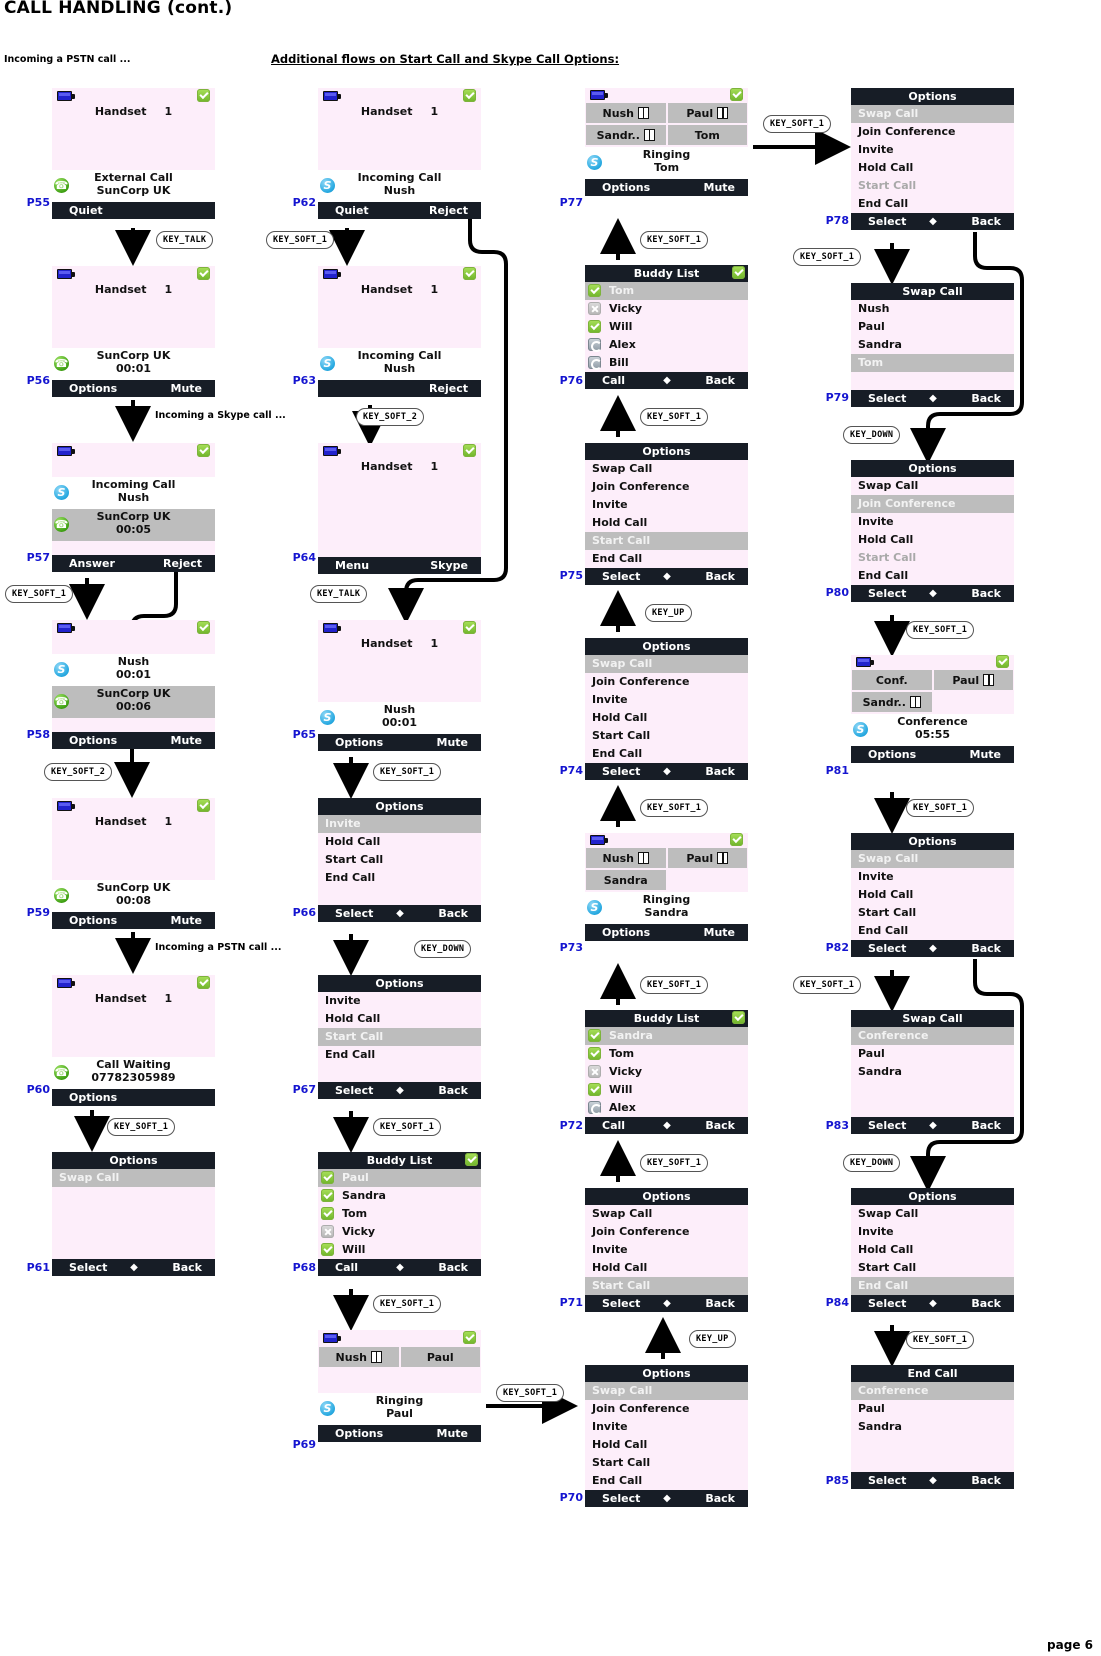 The width and height of the screenshot is (1101, 1656). I want to click on call-line-button: Sandr.., so click(892, 702).